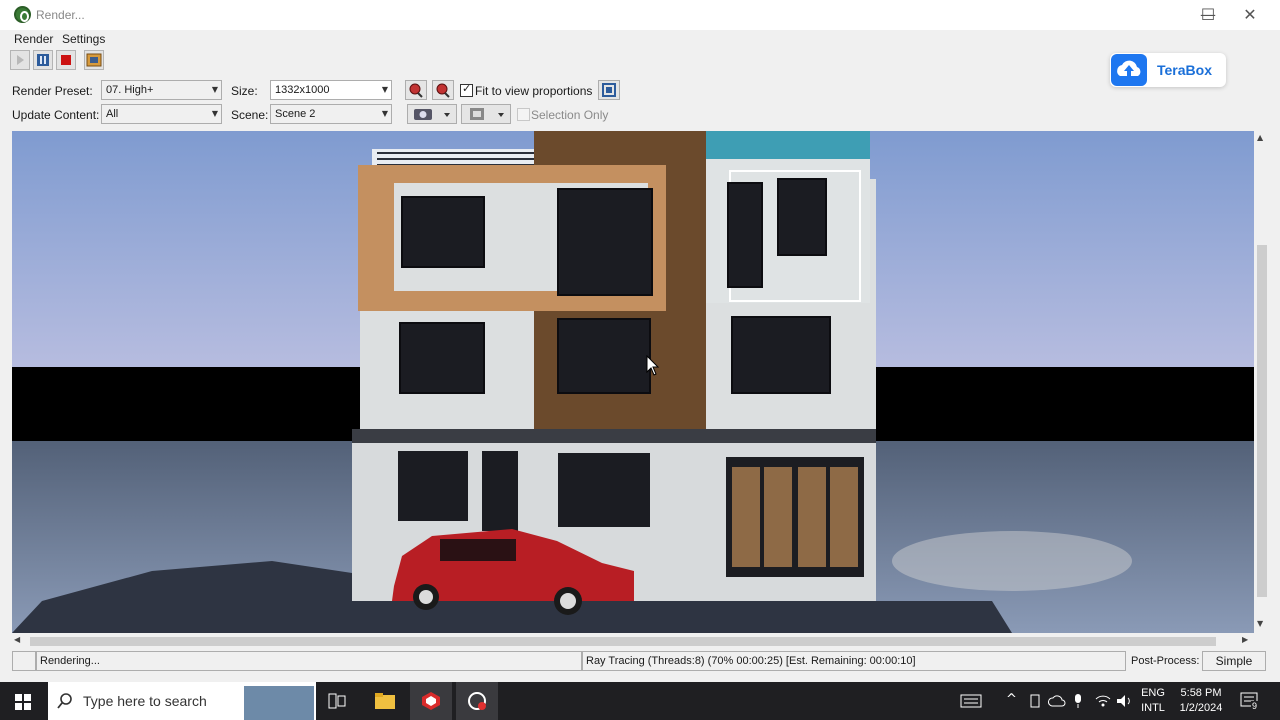 This screenshot has width=1280, height=720. I want to click on search-placeholder: Type here to search, so click(145, 701).